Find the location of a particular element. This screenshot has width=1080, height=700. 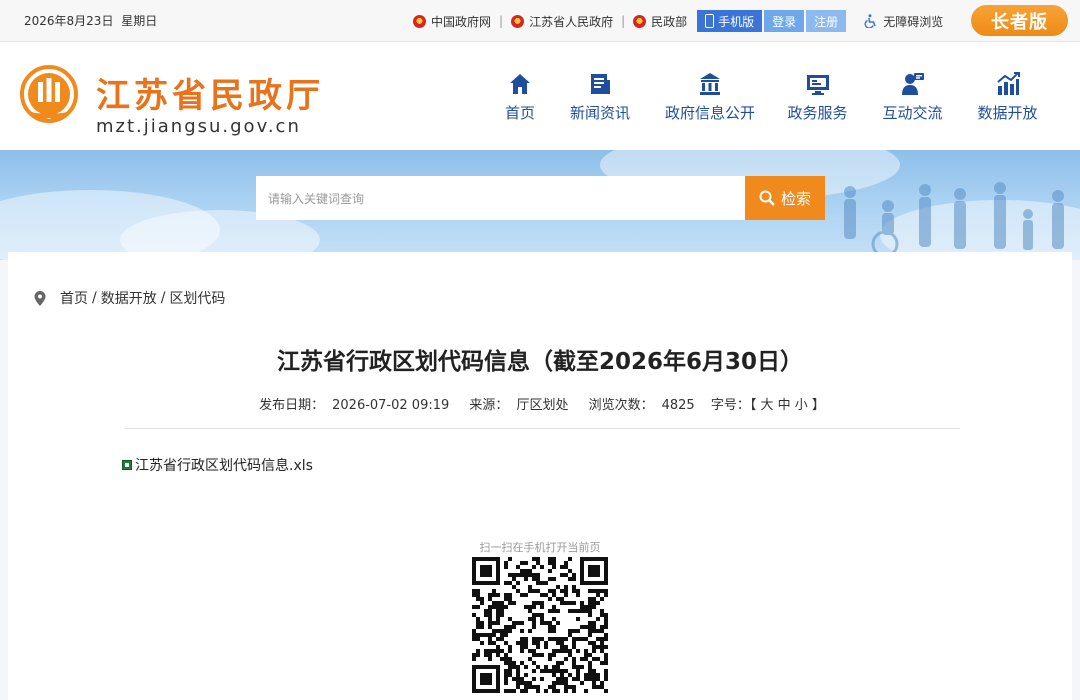

search-button-label: 检索 is located at coordinates (795, 198).